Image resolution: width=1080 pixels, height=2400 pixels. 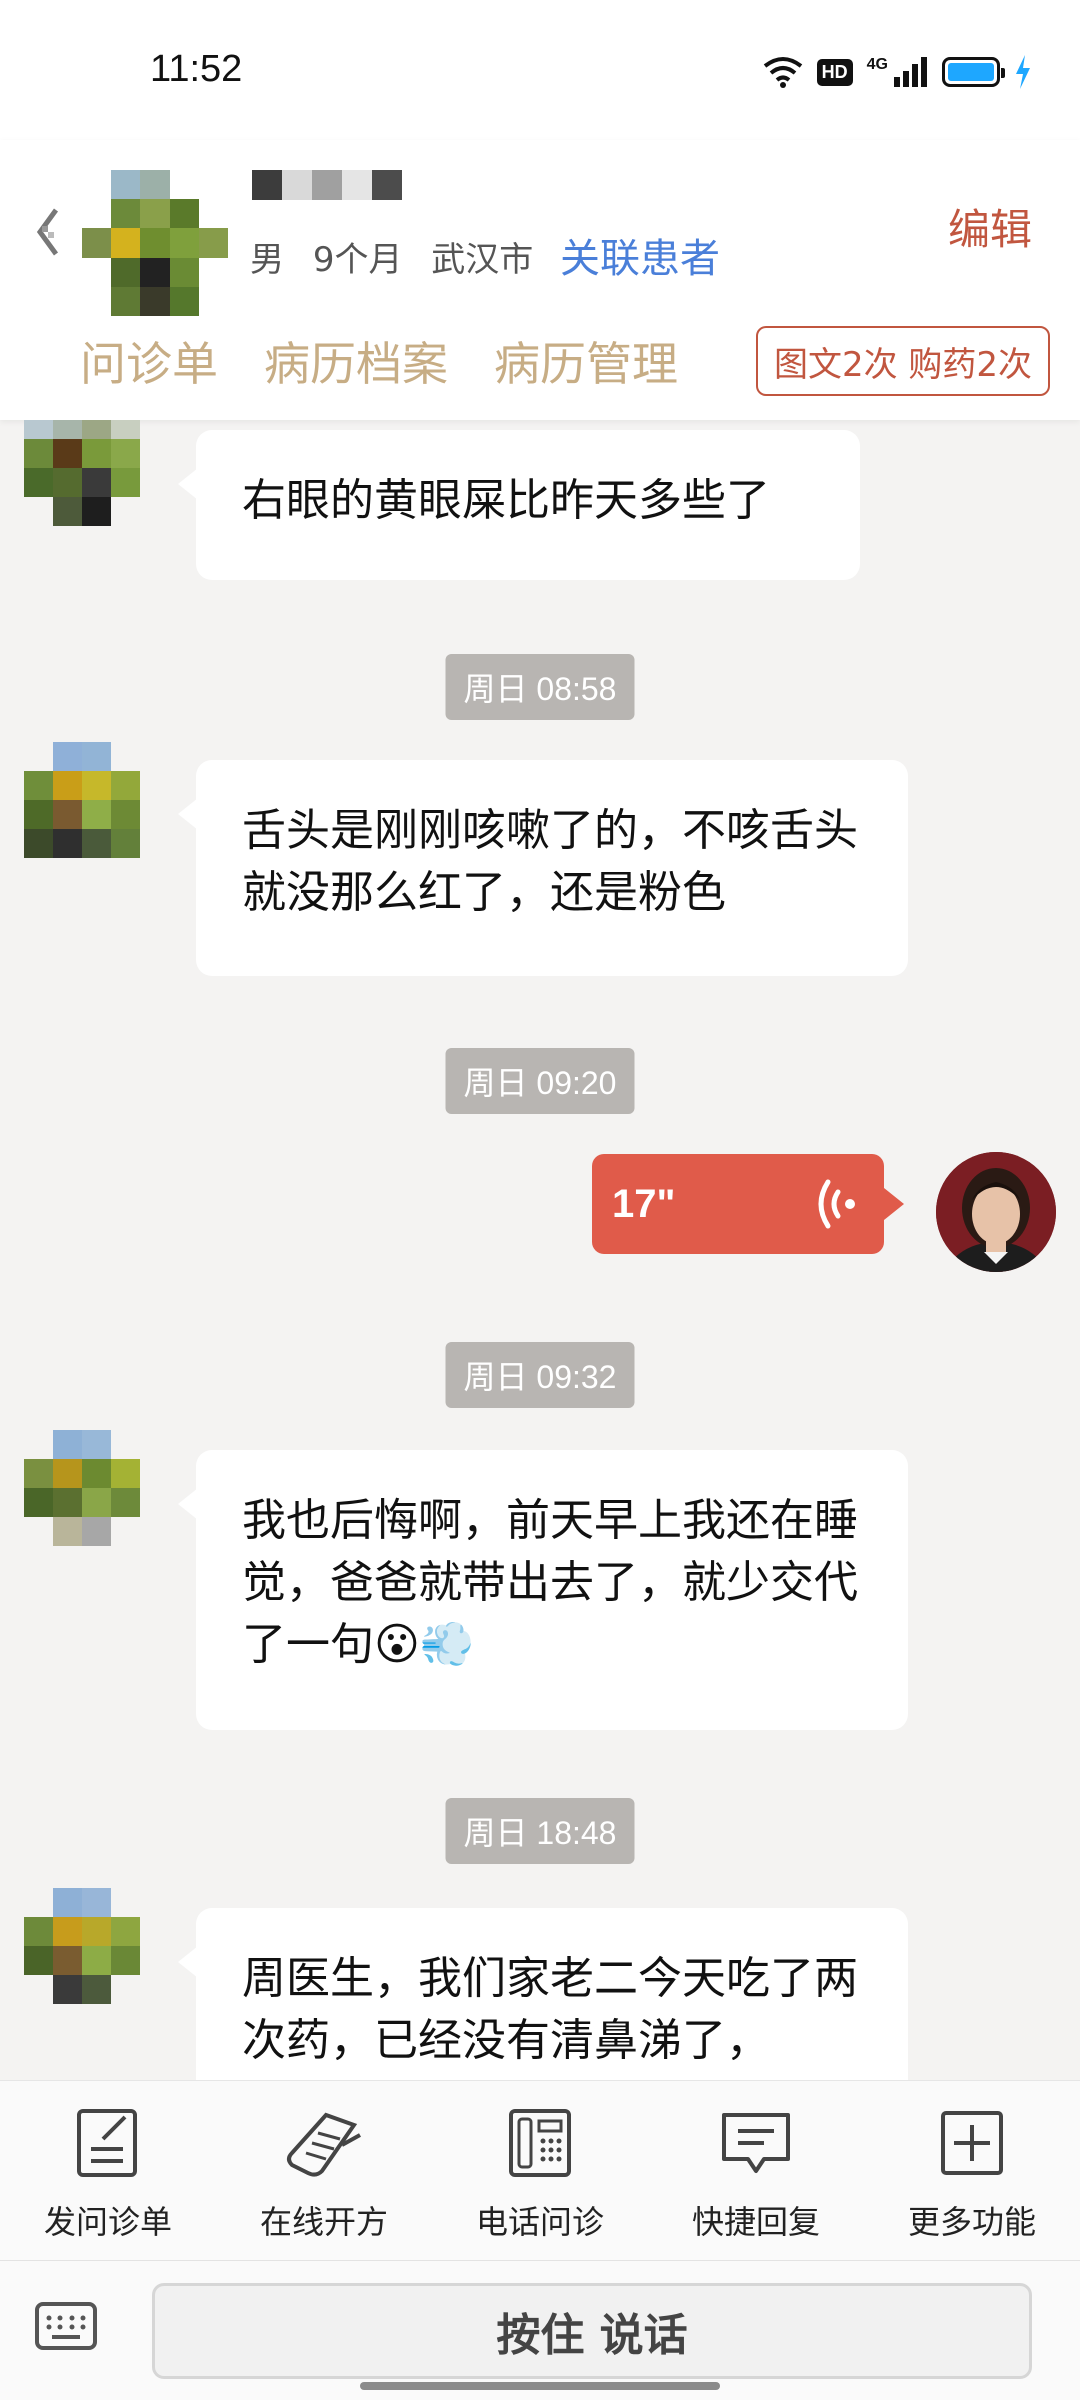 I want to click on plus-box-icon, so click(x=972, y=2143).